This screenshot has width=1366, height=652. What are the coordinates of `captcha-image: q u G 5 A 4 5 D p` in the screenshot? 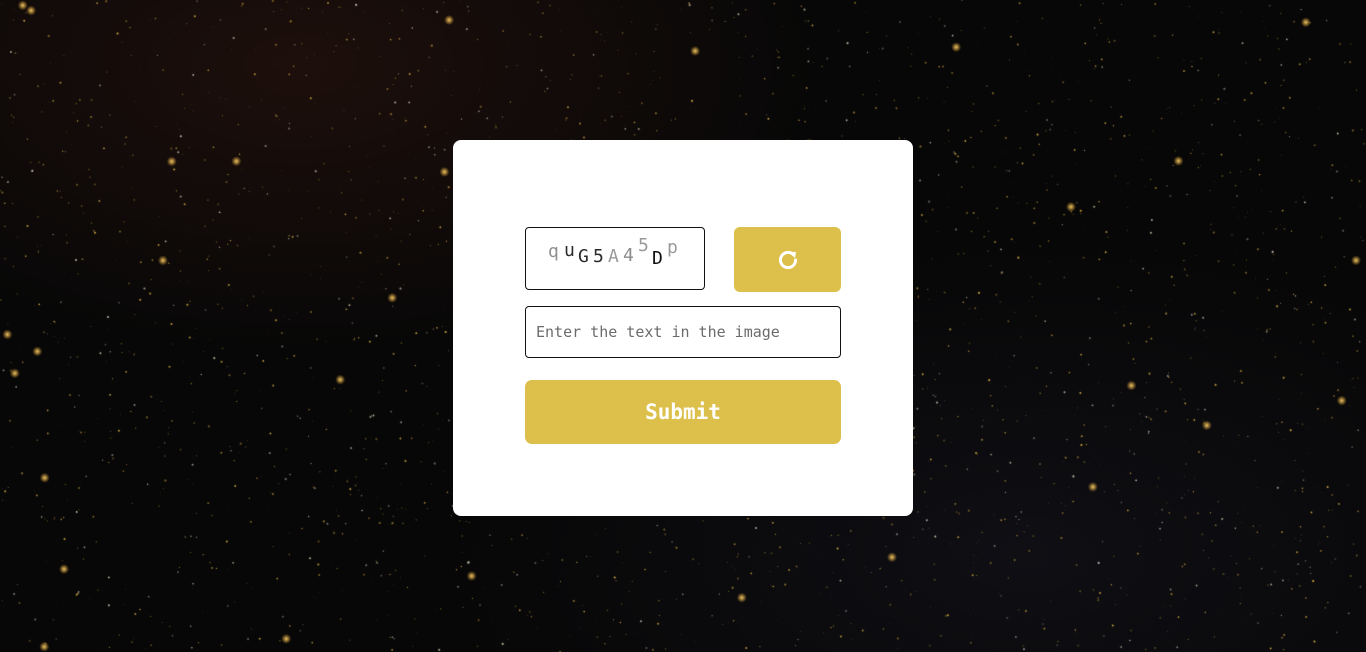 It's located at (615, 258).